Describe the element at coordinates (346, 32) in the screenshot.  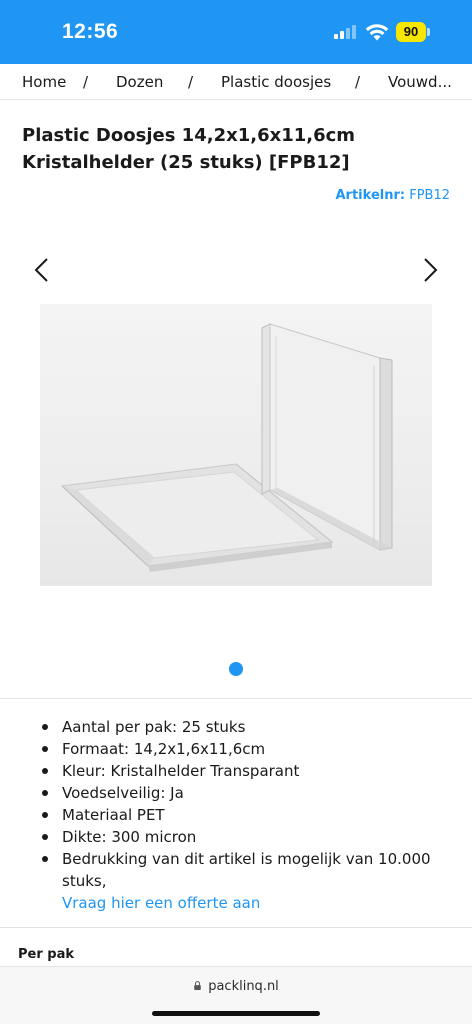
I see `signal-icon` at that location.